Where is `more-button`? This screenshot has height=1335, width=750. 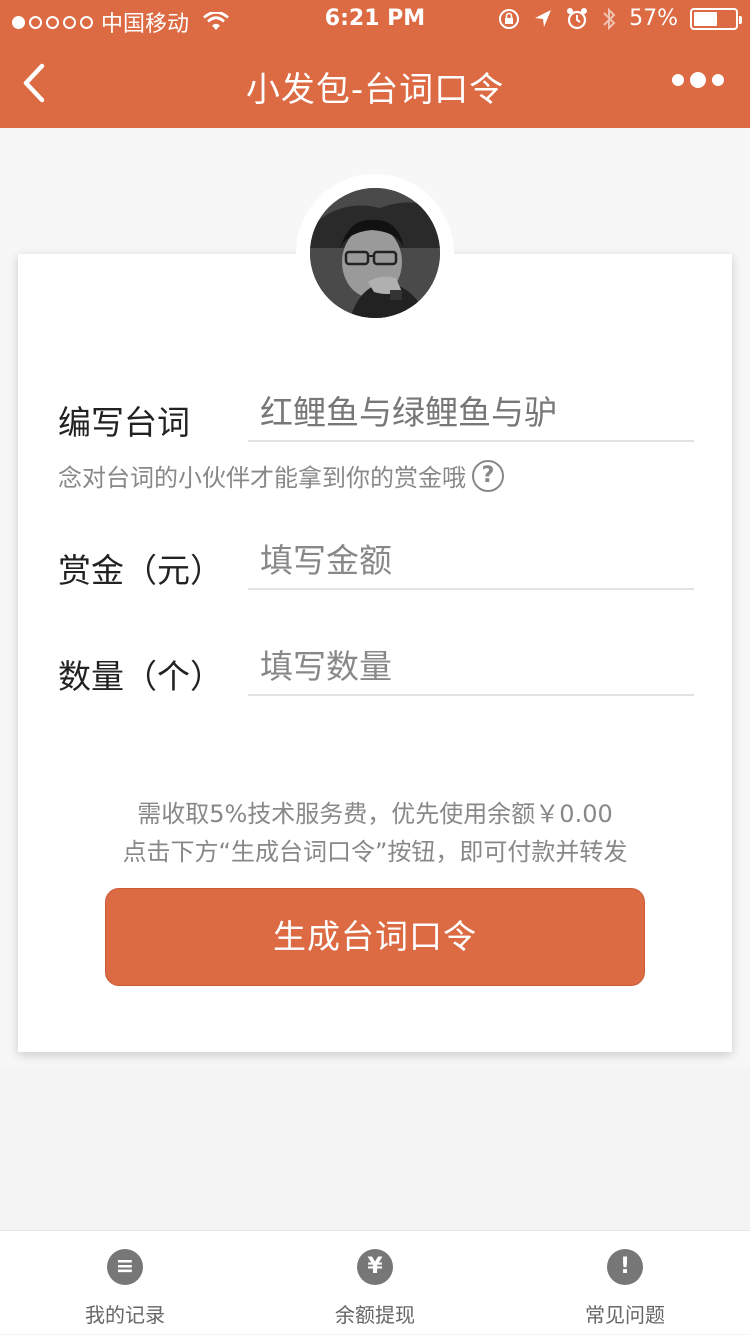
more-button is located at coordinates (698, 80).